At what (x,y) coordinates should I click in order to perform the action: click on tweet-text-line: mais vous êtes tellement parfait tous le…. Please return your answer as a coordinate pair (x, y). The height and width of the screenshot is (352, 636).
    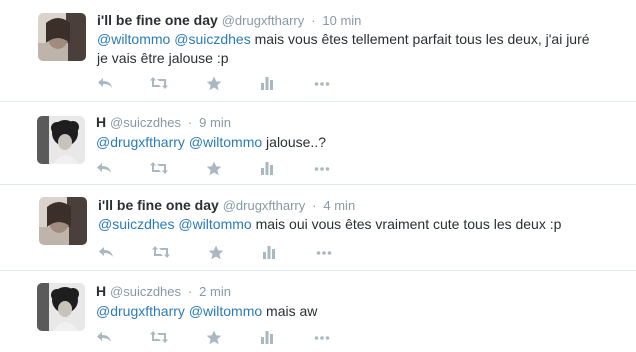
    Looking at the image, I should click on (422, 39).